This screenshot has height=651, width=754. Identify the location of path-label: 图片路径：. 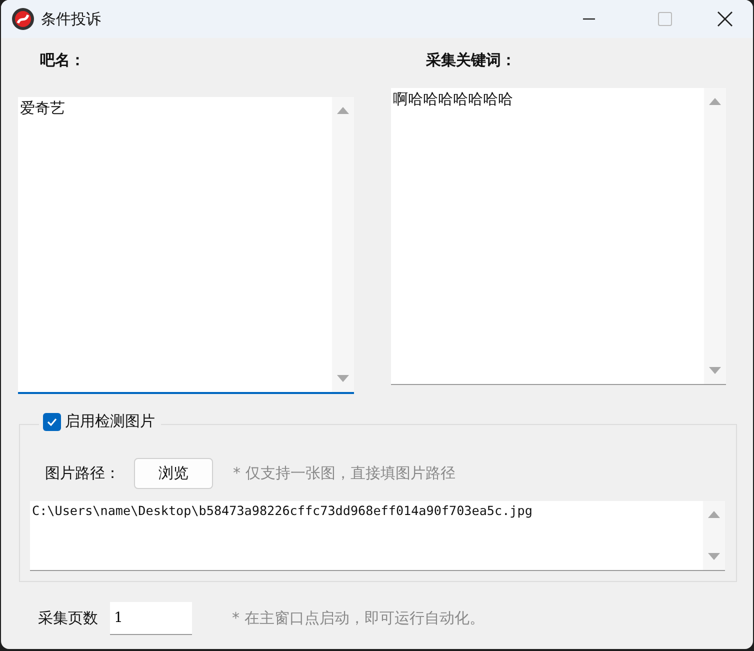
(82, 473).